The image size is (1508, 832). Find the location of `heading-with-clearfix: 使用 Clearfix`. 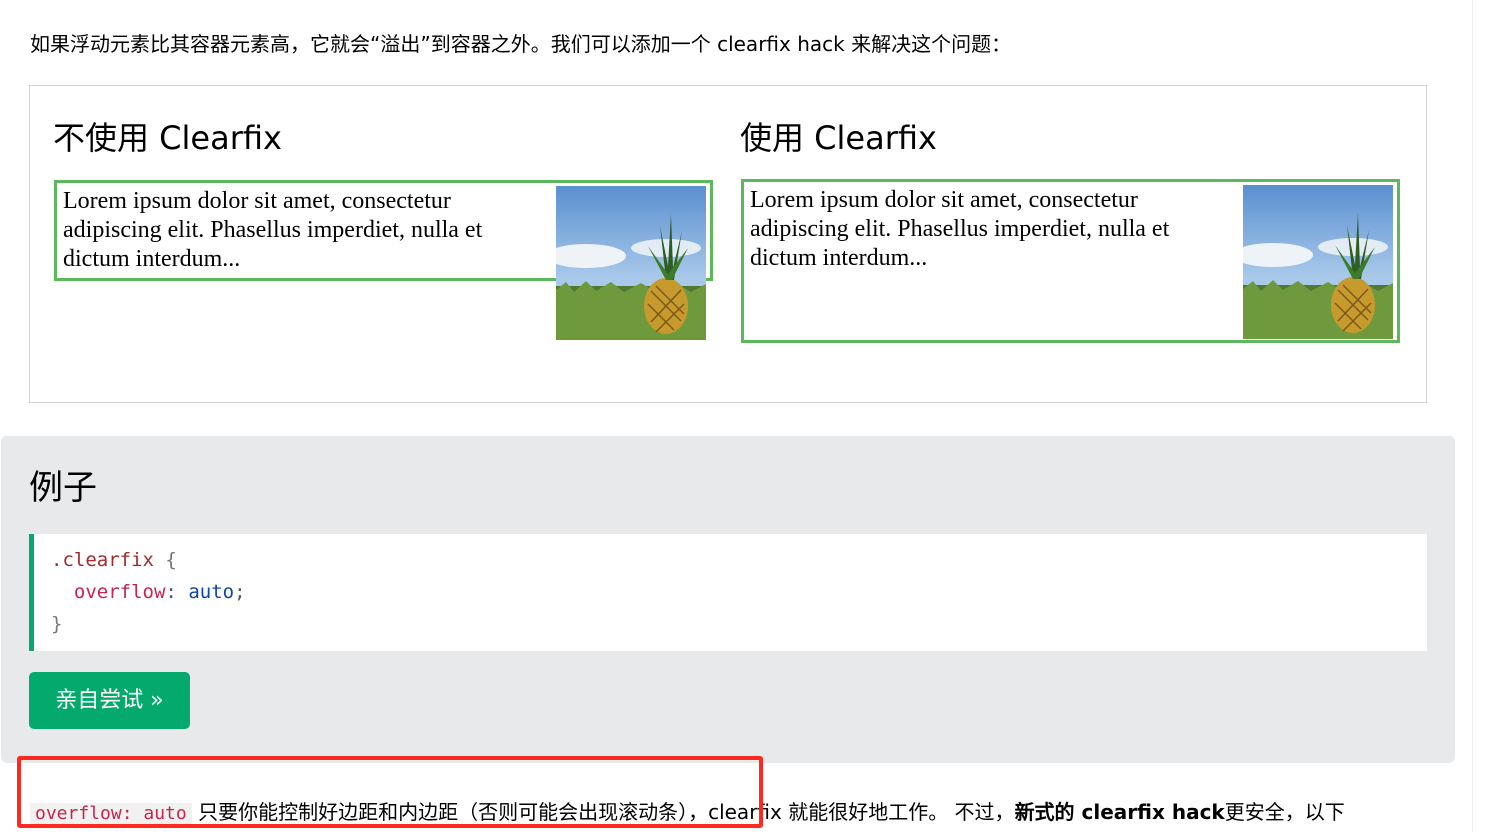

heading-with-clearfix: 使用 Clearfix is located at coordinates (838, 138).